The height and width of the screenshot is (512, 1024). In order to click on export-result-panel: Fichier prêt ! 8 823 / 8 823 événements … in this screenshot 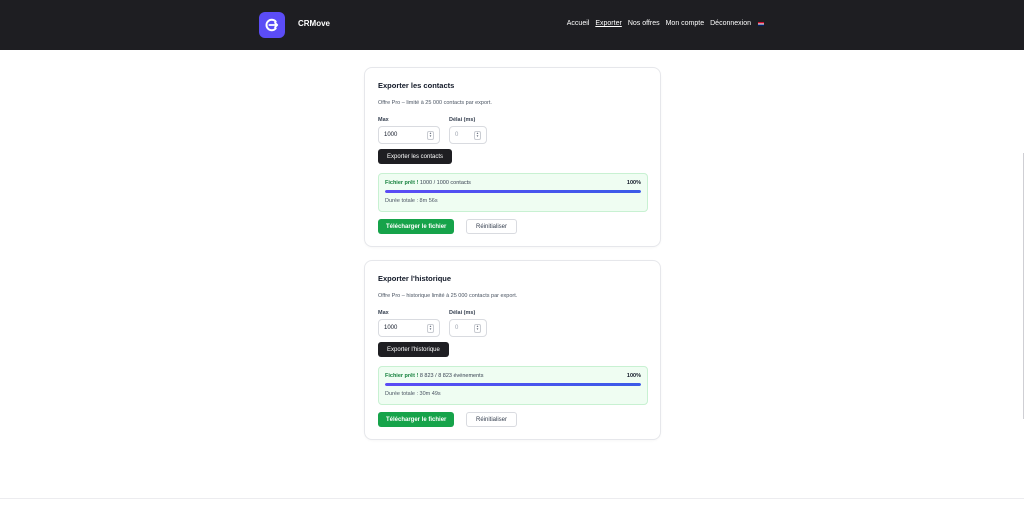, I will do `click(513, 385)`.